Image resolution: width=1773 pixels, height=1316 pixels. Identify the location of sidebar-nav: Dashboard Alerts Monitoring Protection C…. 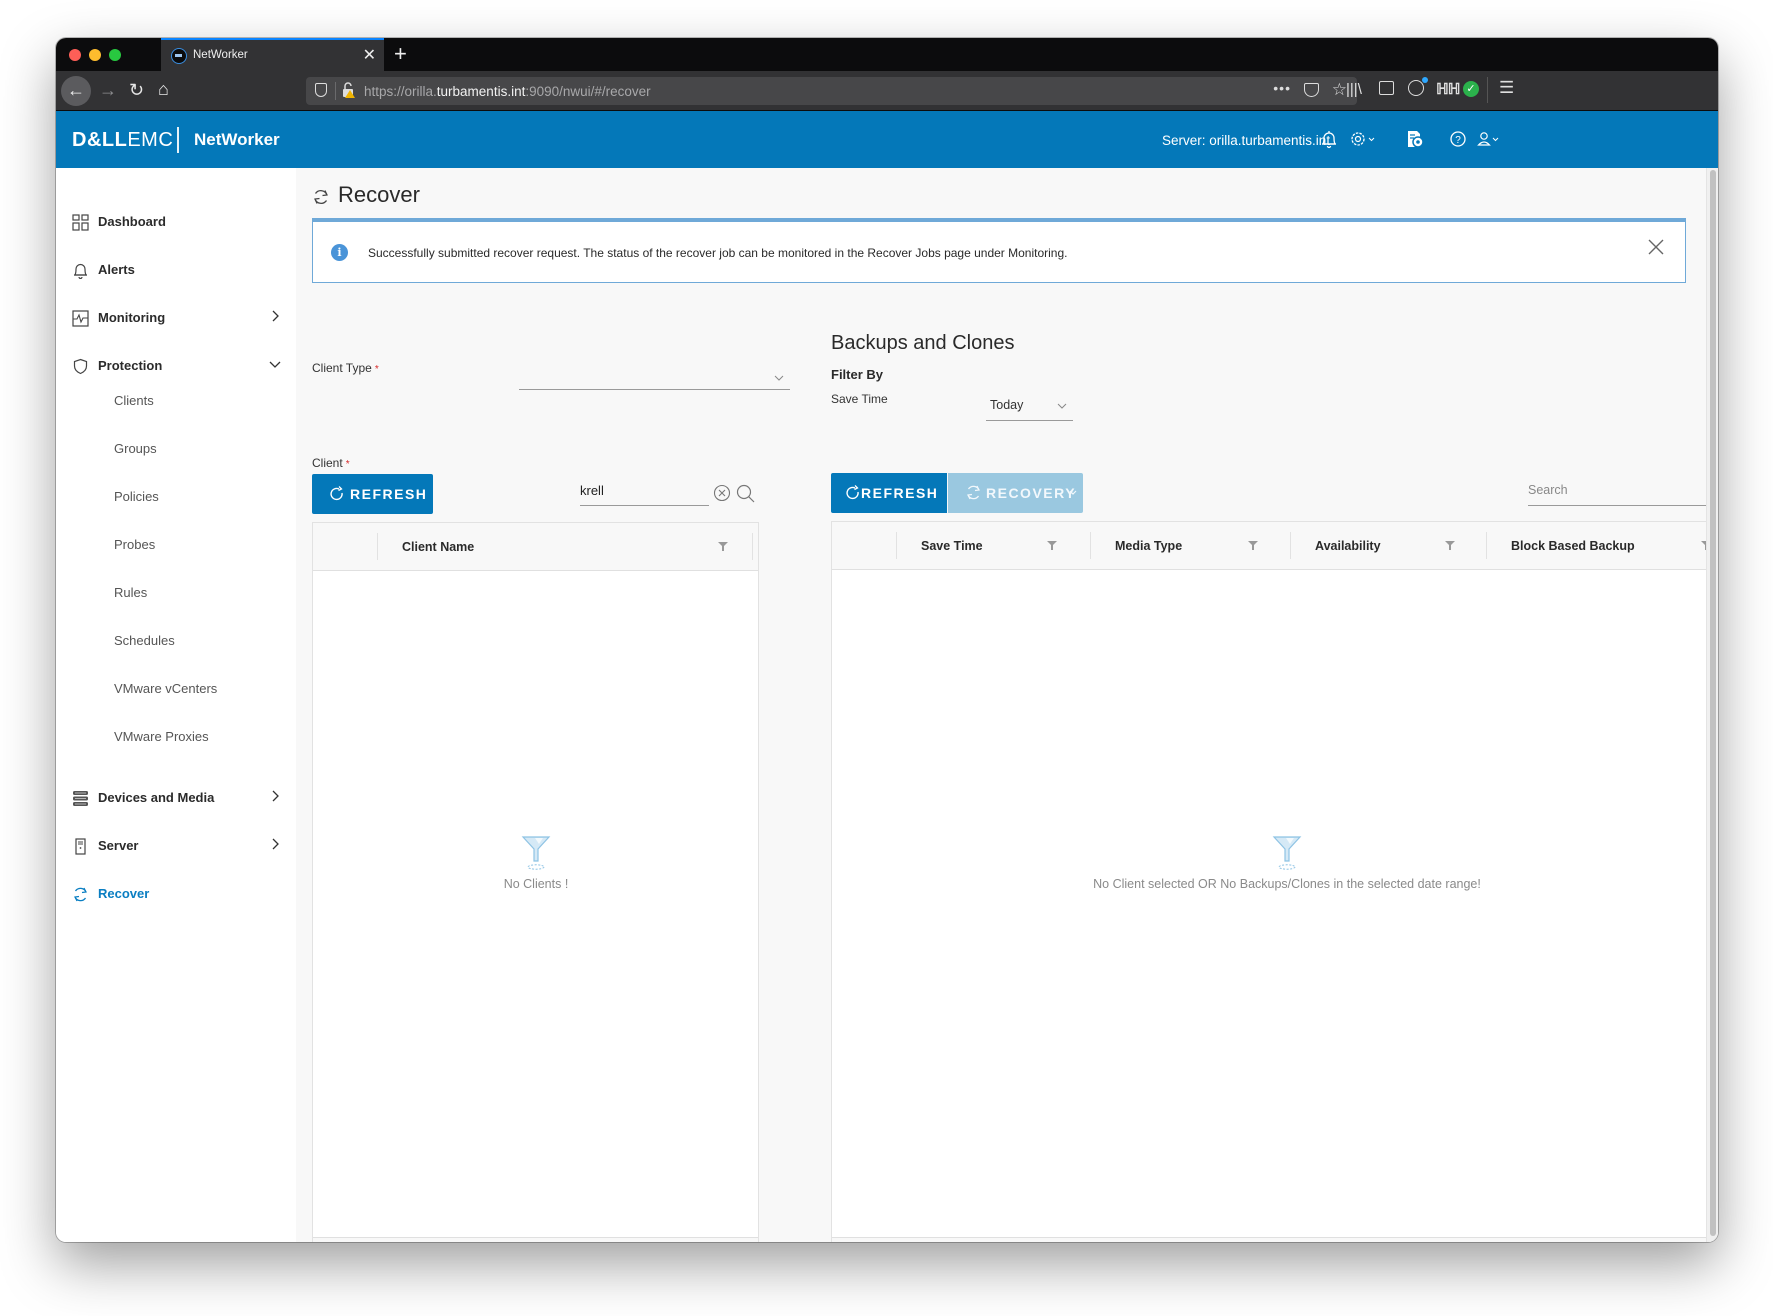
(176, 705).